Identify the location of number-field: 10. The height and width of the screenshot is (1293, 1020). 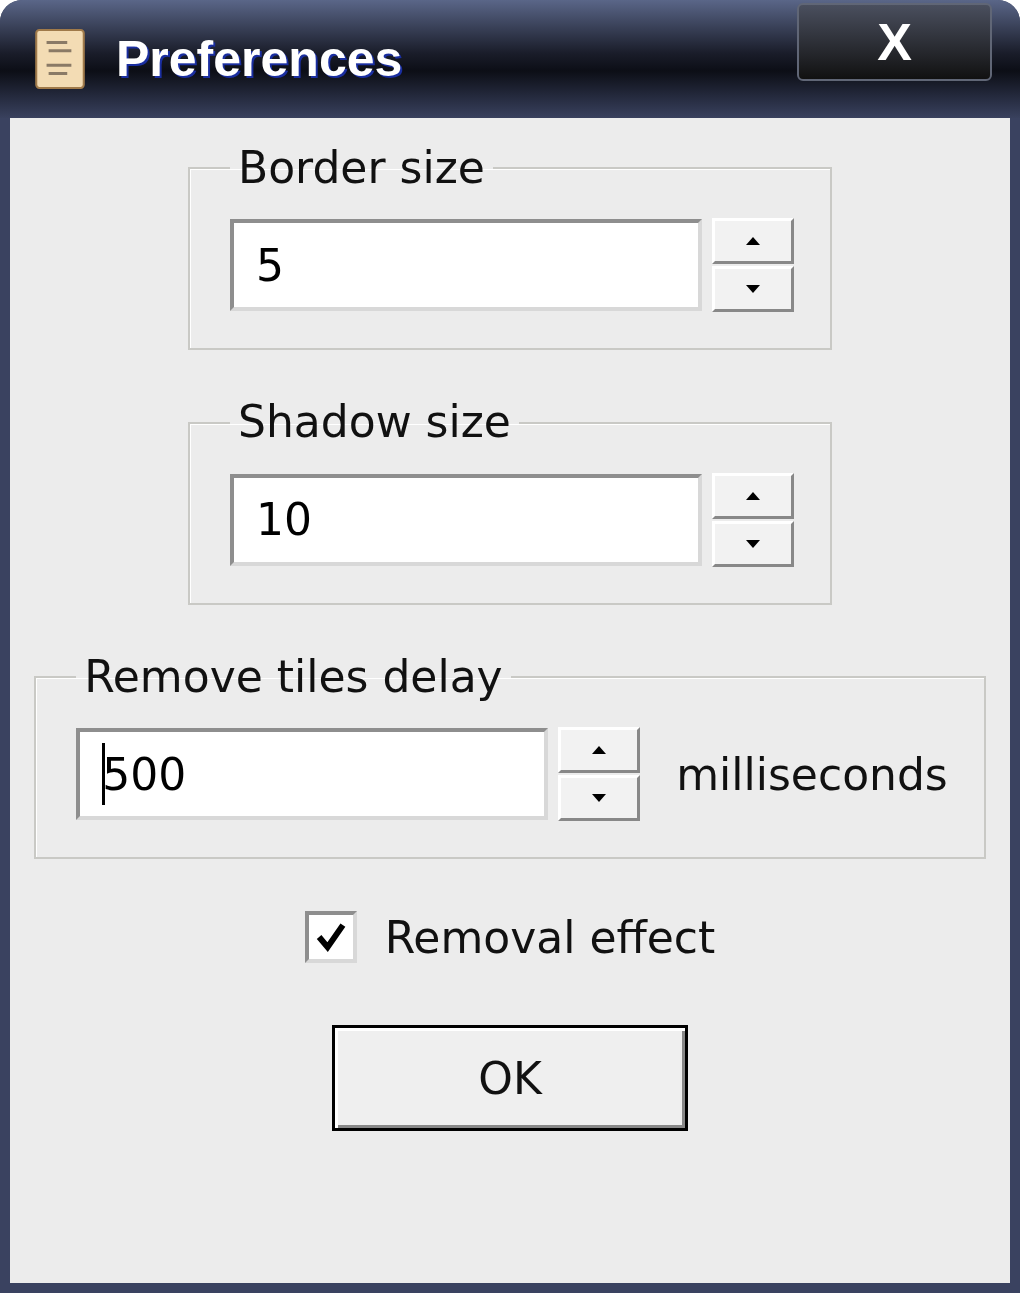
(466, 519).